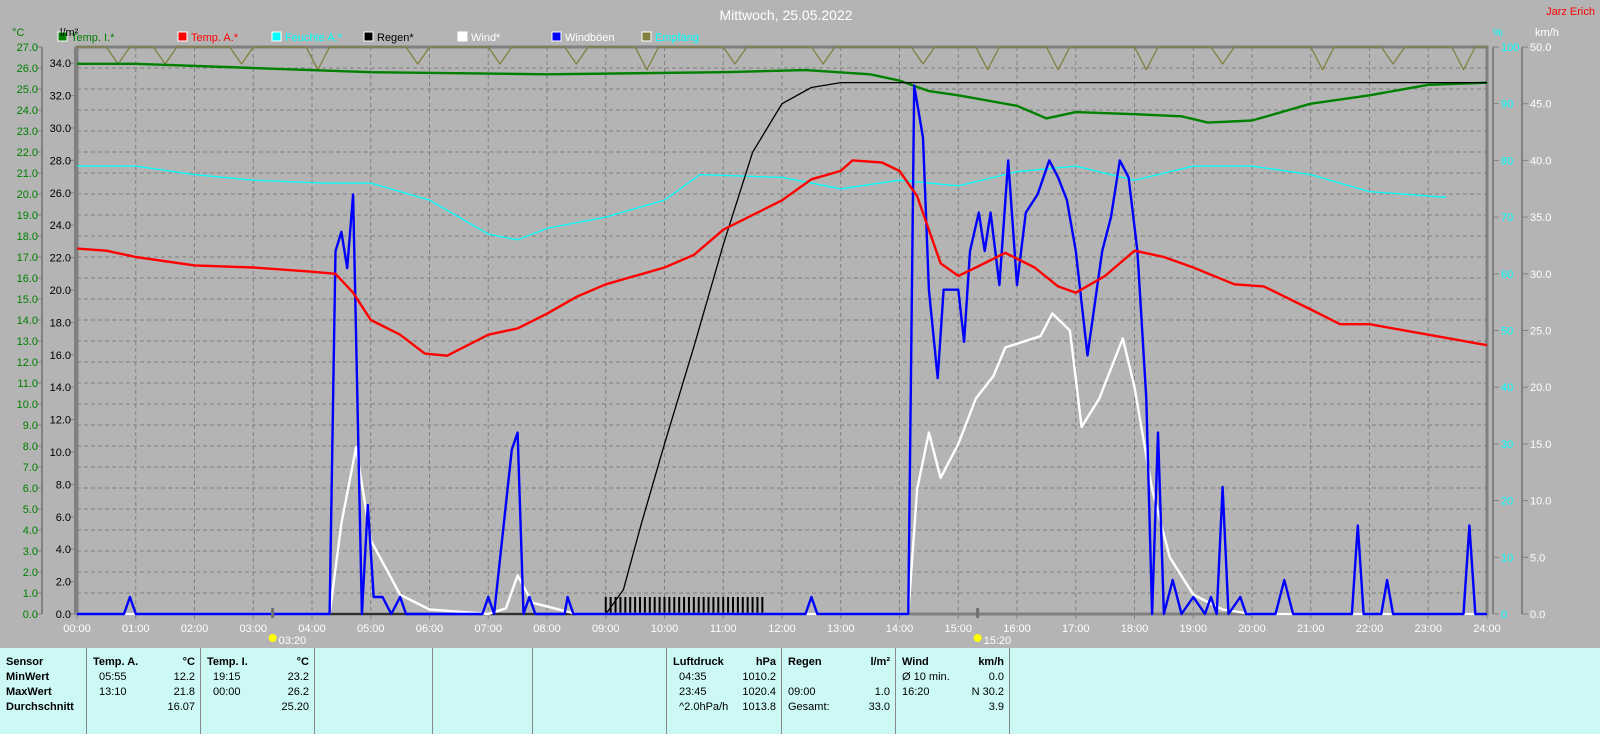 The width and height of the screenshot is (1600, 734). Describe the element at coordinates (28, 677) in the screenshot. I see `row-label: MinWert` at that location.